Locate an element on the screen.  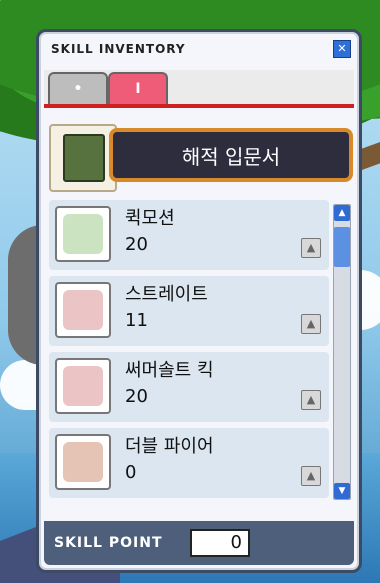
skill-name: 더블 파이어 is located at coordinates (169, 446).